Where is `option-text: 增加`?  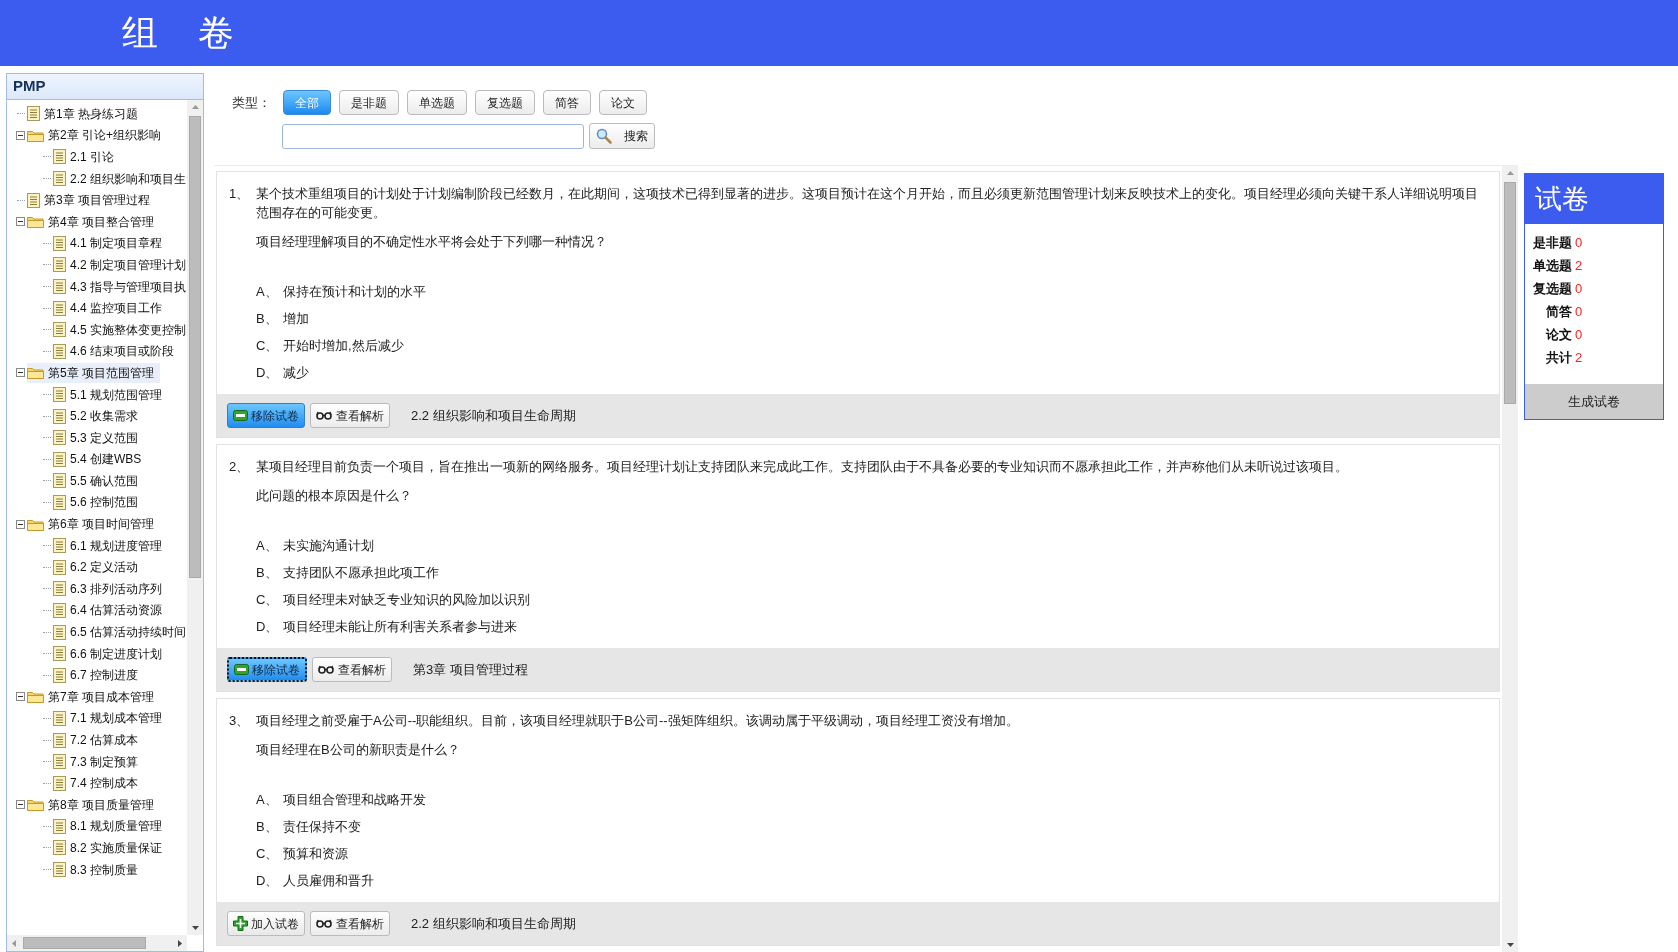 option-text: 增加 is located at coordinates (296, 319).